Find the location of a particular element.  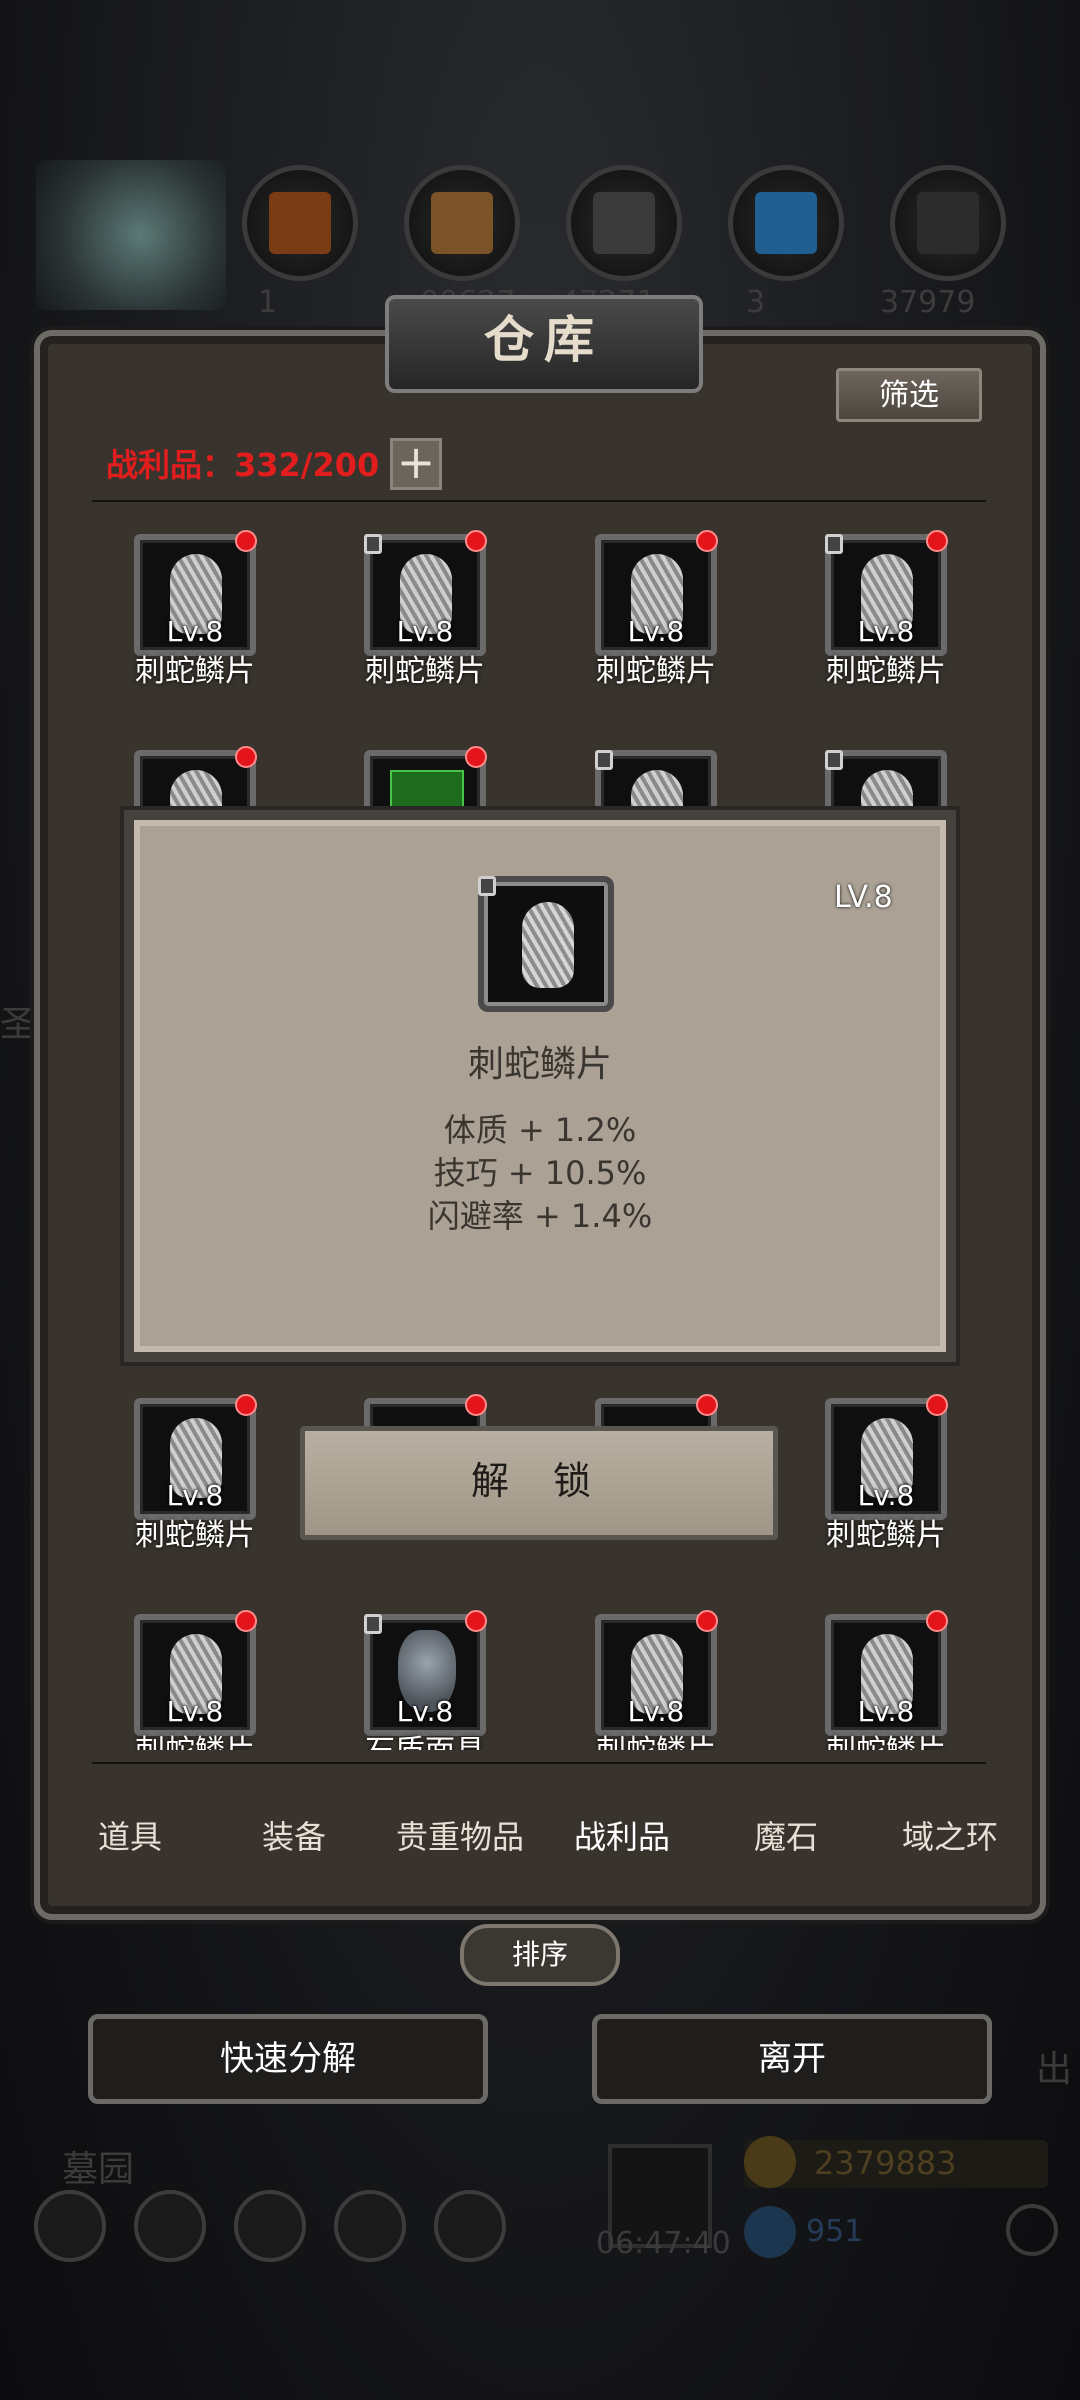

rank-icon is located at coordinates (270, 2226).